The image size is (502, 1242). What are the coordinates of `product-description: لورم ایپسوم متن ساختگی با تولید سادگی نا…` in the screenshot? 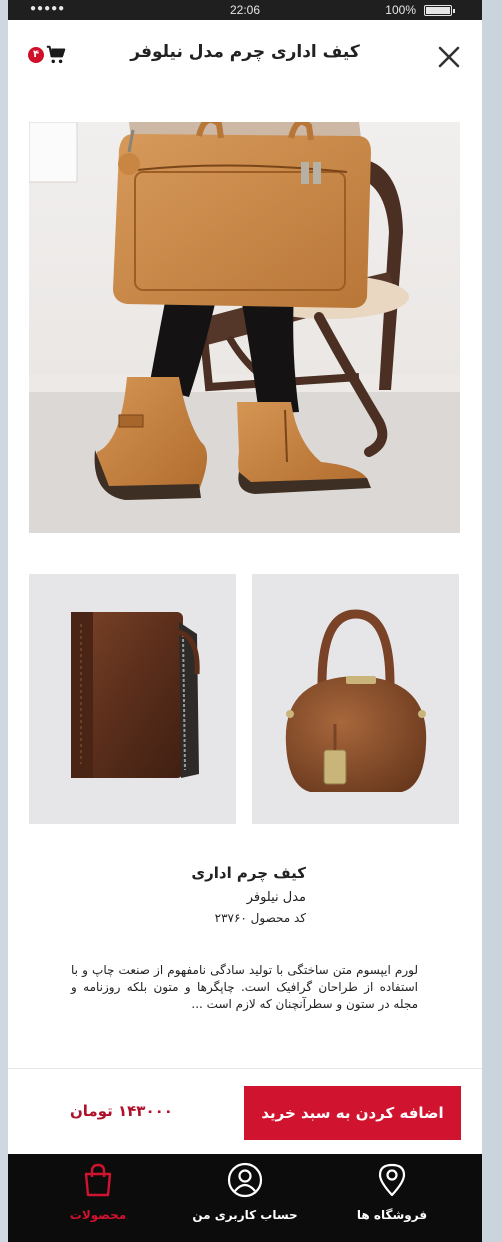 It's located at (244, 987).